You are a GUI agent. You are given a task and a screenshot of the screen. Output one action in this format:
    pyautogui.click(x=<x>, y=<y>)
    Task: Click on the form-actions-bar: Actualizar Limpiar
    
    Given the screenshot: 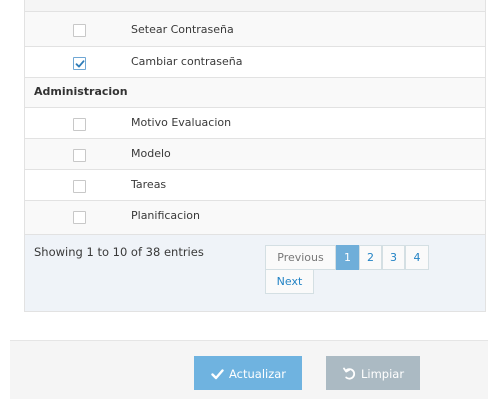 What is the action you would take?
    pyautogui.click(x=249, y=369)
    